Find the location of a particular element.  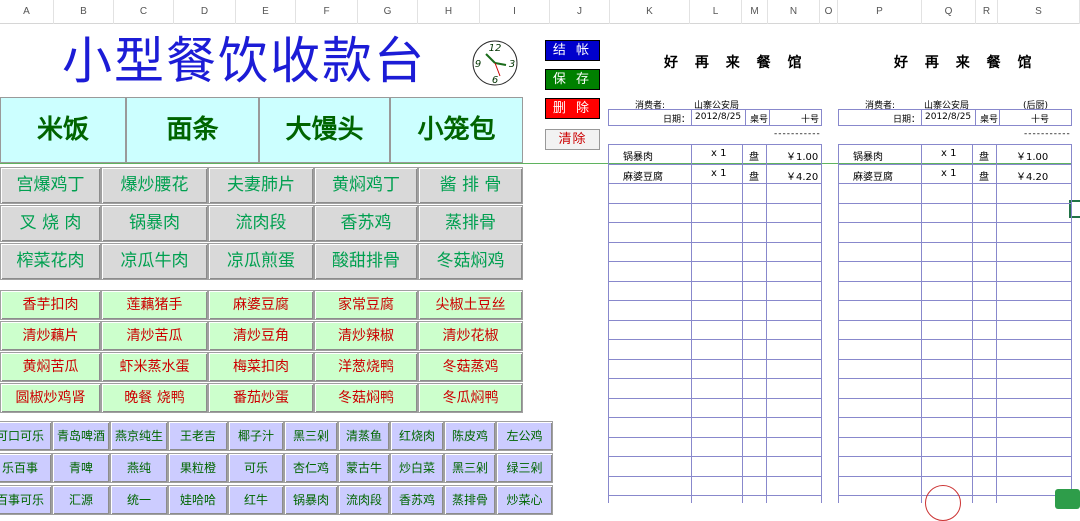

drink-button: 锅暴肉 is located at coordinates (311, 500).